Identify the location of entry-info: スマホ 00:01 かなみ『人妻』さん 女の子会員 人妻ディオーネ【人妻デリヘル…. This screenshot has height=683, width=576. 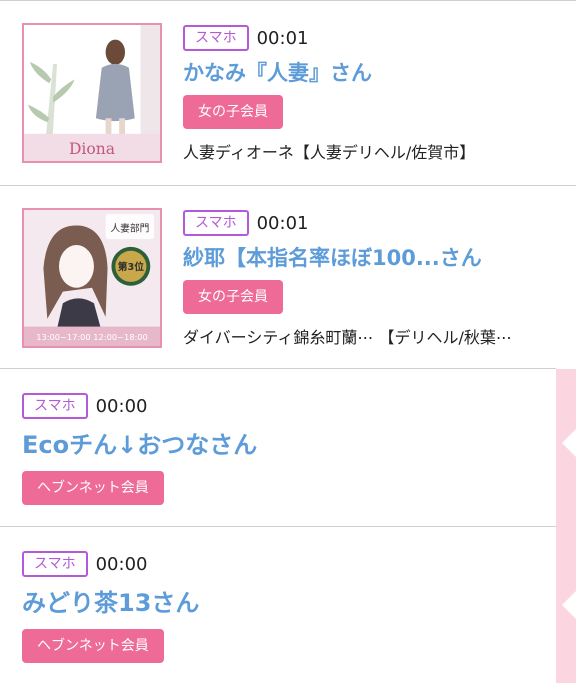
(329, 94).